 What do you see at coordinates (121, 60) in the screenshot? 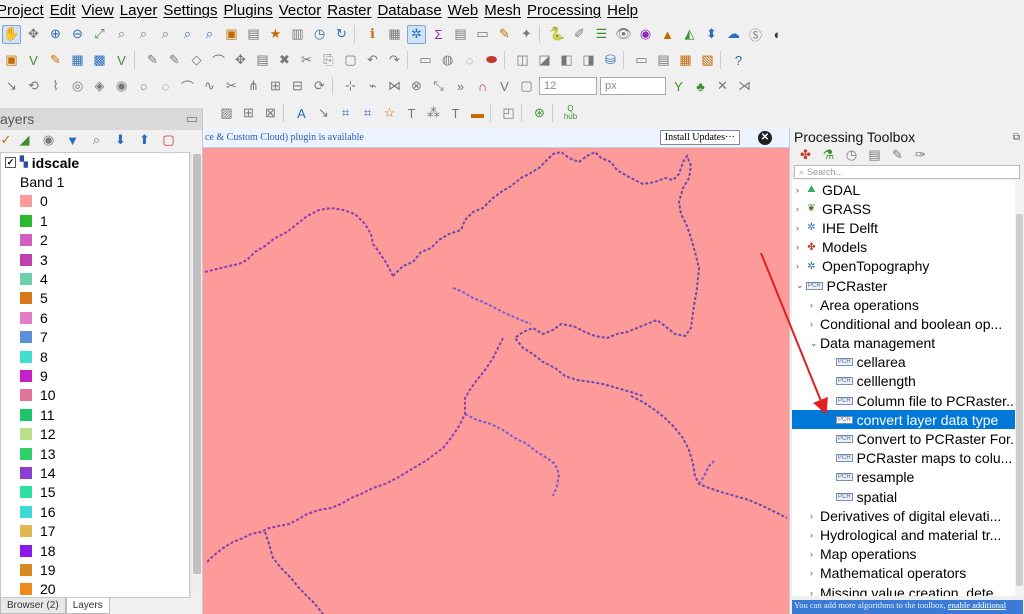
I see `add-vector-icon: V` at bounding box center [121, 60].